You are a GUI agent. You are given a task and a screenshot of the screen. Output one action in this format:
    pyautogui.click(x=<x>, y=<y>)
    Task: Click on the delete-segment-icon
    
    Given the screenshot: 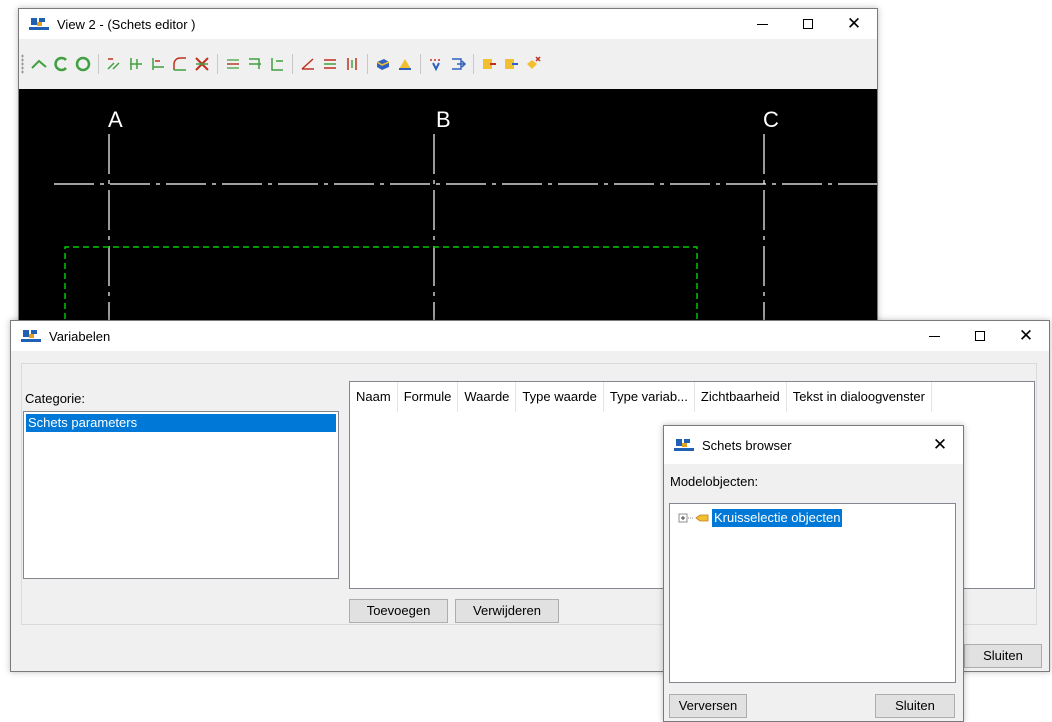 What is the action you would take?
    pyautogui.click(x=202, y=64)
    